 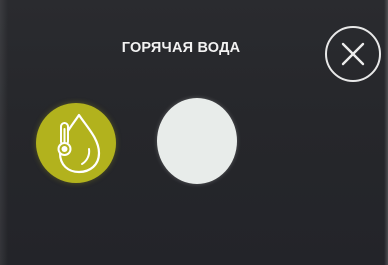 What do you see at coordinates (181, 48) in the screenshot?
I see `screen-title: ГОРЯЧАЯ ВОДА` at bounding box center [181, 48].